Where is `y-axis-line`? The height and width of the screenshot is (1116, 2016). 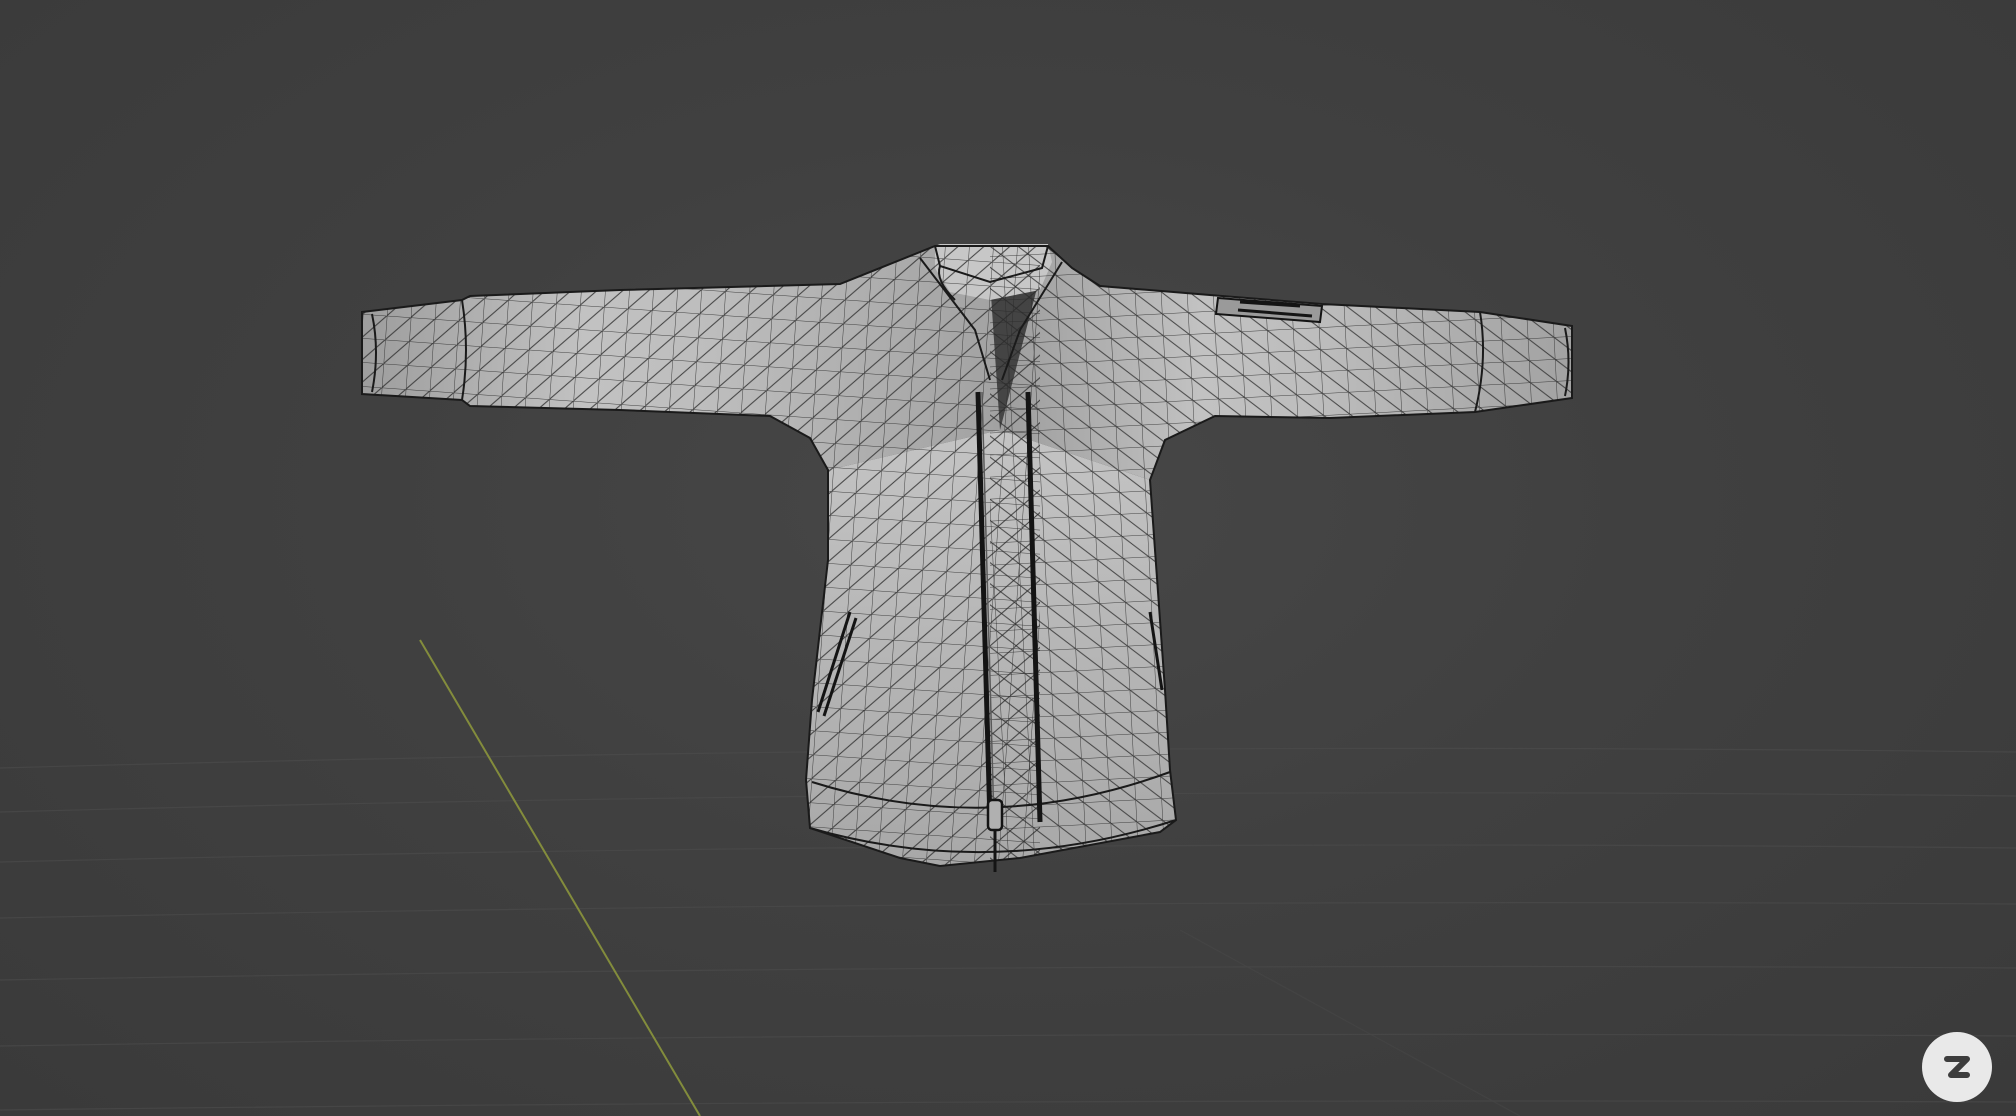 y-axis-line is located at coordinates (560, 877).